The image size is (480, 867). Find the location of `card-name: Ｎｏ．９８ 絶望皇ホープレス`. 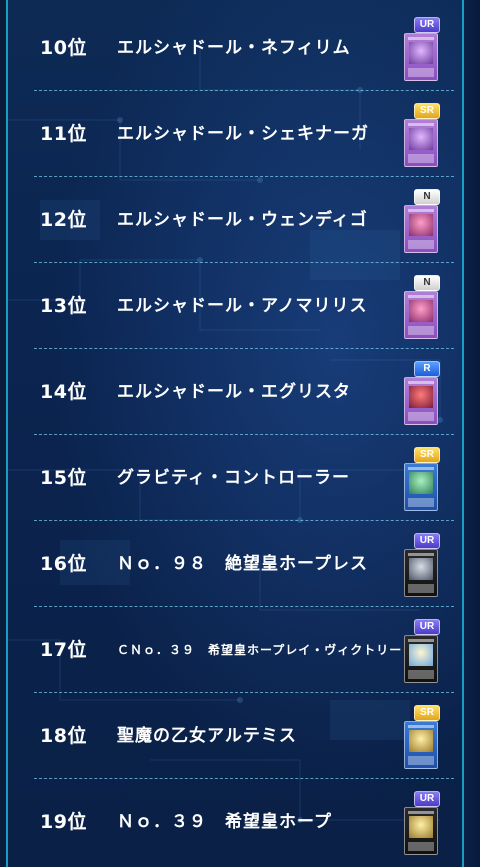

card-name: Ｎｏ．９８ 絶望皇ホープレス is located at coordinates (242, 564).